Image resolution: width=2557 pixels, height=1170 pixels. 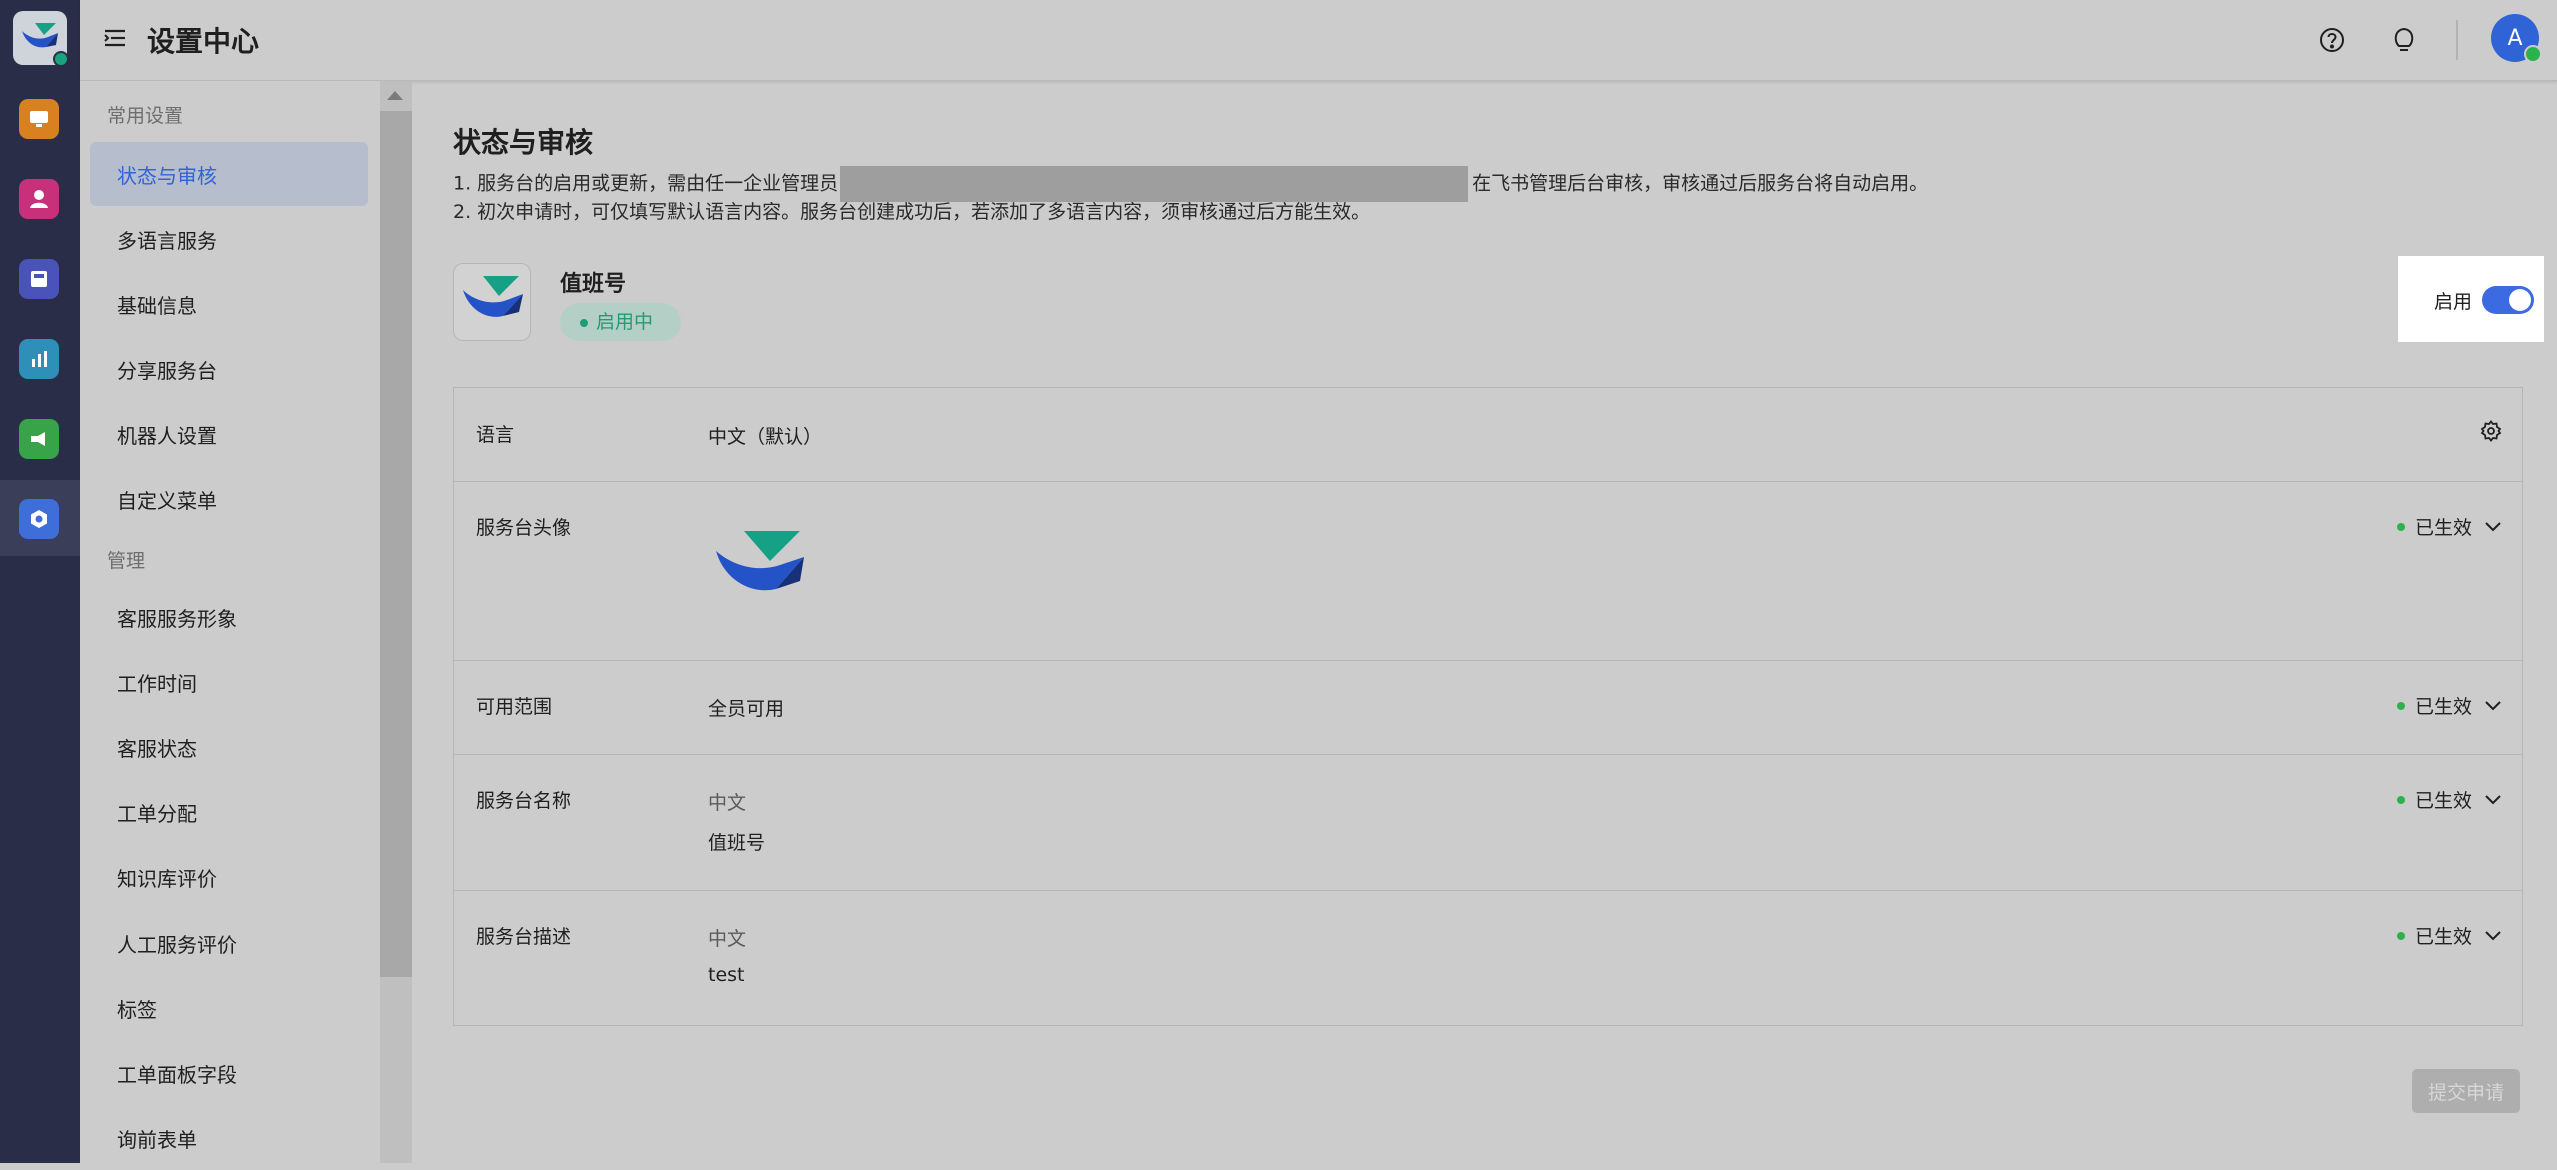 I want to click on row-avatar: 服务台头像 已生效, so click(x=1488, y=571).